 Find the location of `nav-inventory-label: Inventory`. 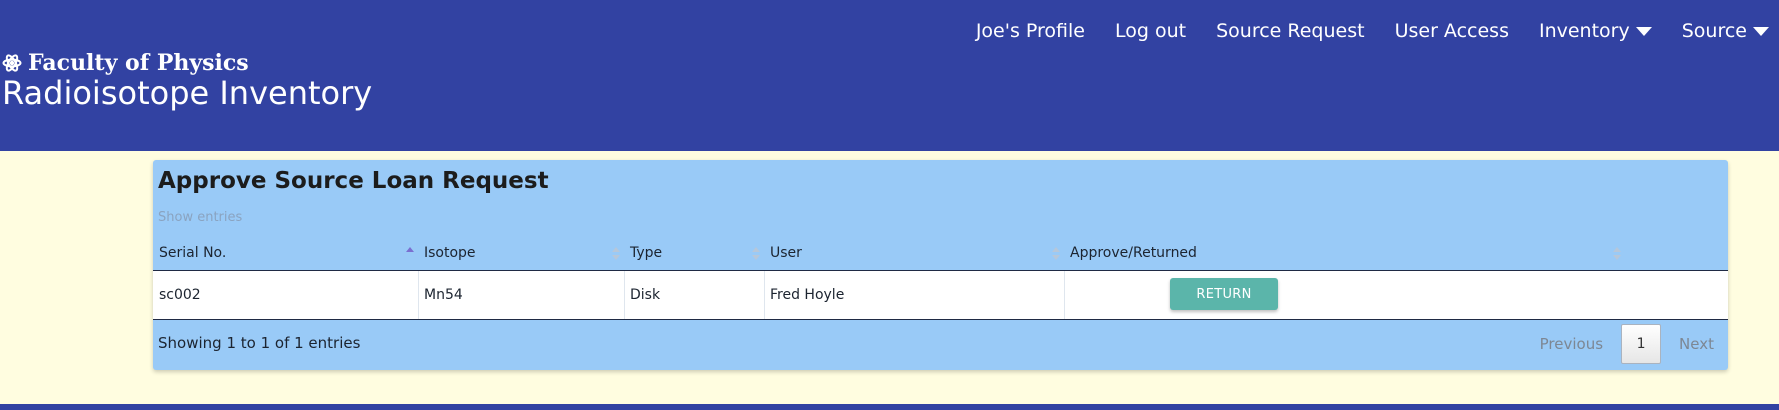

nav-inventory-label: Inventory is located at coordinates (1584, 31).